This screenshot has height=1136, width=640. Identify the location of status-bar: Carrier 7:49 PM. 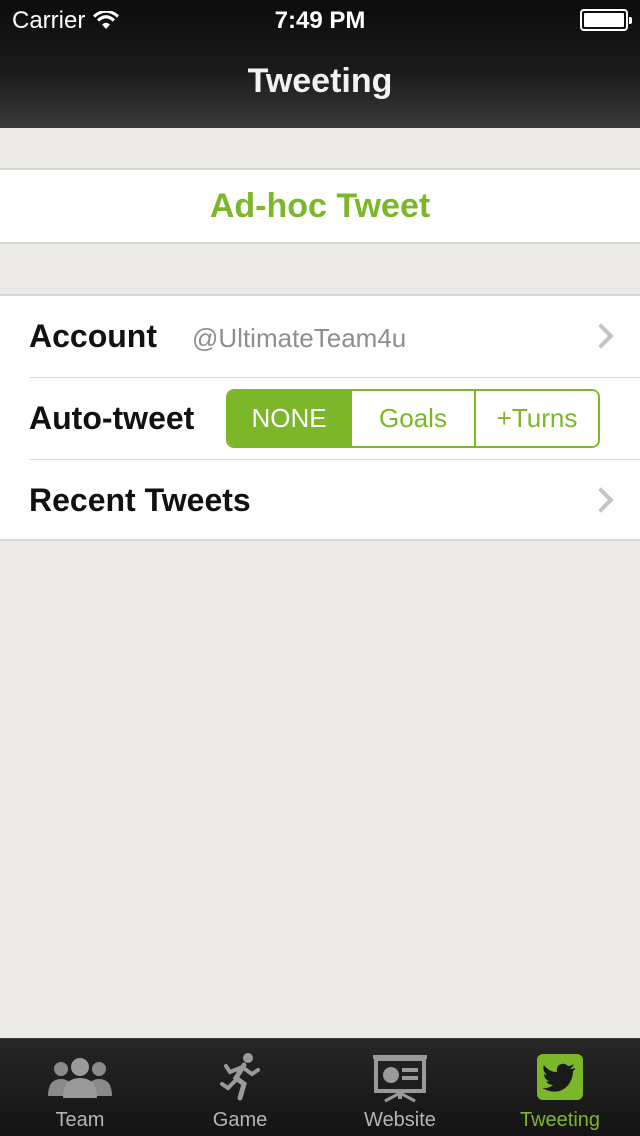
(320, 20).